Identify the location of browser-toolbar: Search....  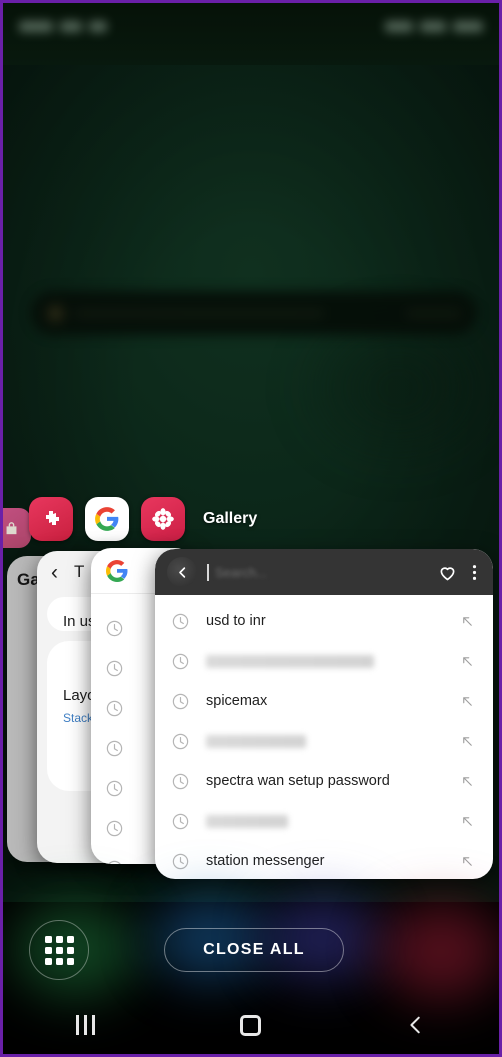
(324, 572).